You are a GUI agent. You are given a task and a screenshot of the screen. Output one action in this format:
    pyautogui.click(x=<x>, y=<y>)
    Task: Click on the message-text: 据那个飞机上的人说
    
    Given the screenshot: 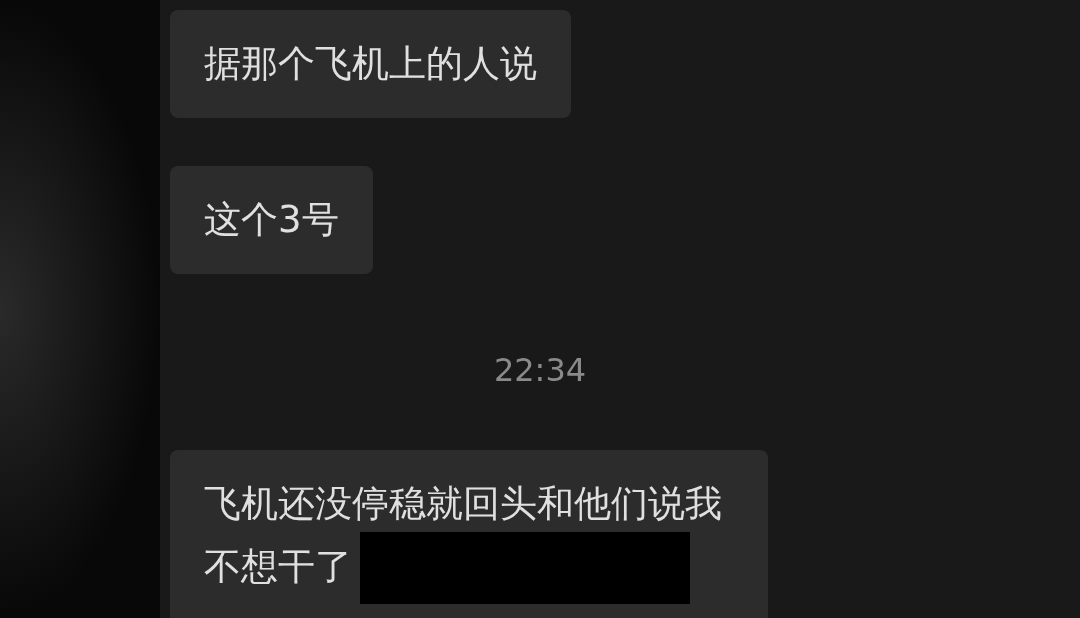 What is the action you would take?
    pyautogui.click(x=370, y=63)
    